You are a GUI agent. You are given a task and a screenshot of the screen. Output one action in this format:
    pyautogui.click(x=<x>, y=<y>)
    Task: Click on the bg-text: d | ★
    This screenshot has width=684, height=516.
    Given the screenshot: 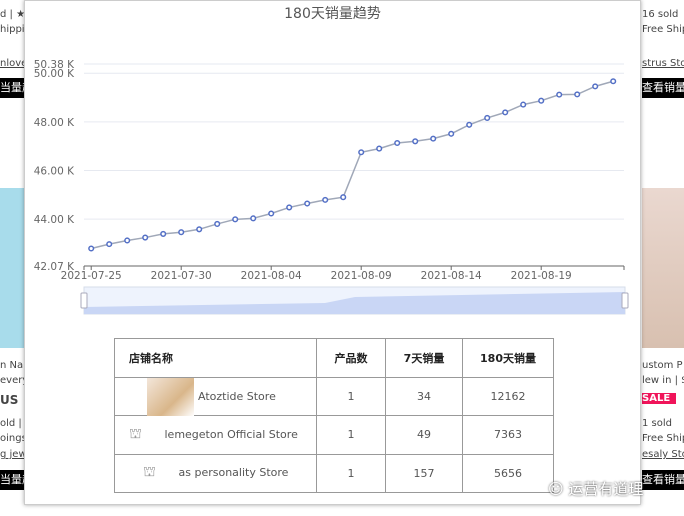 What is the action you would take?
    pyautogui.click(x=12, y=14)
    